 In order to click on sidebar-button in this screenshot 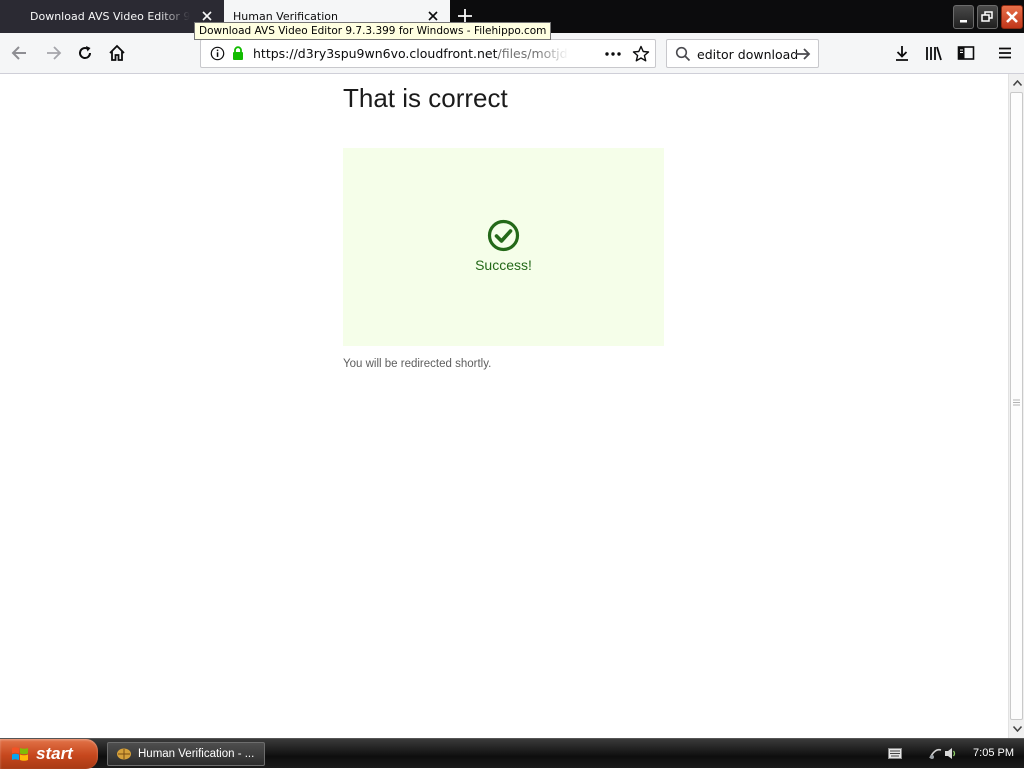, I will do `click(966, 53)`.